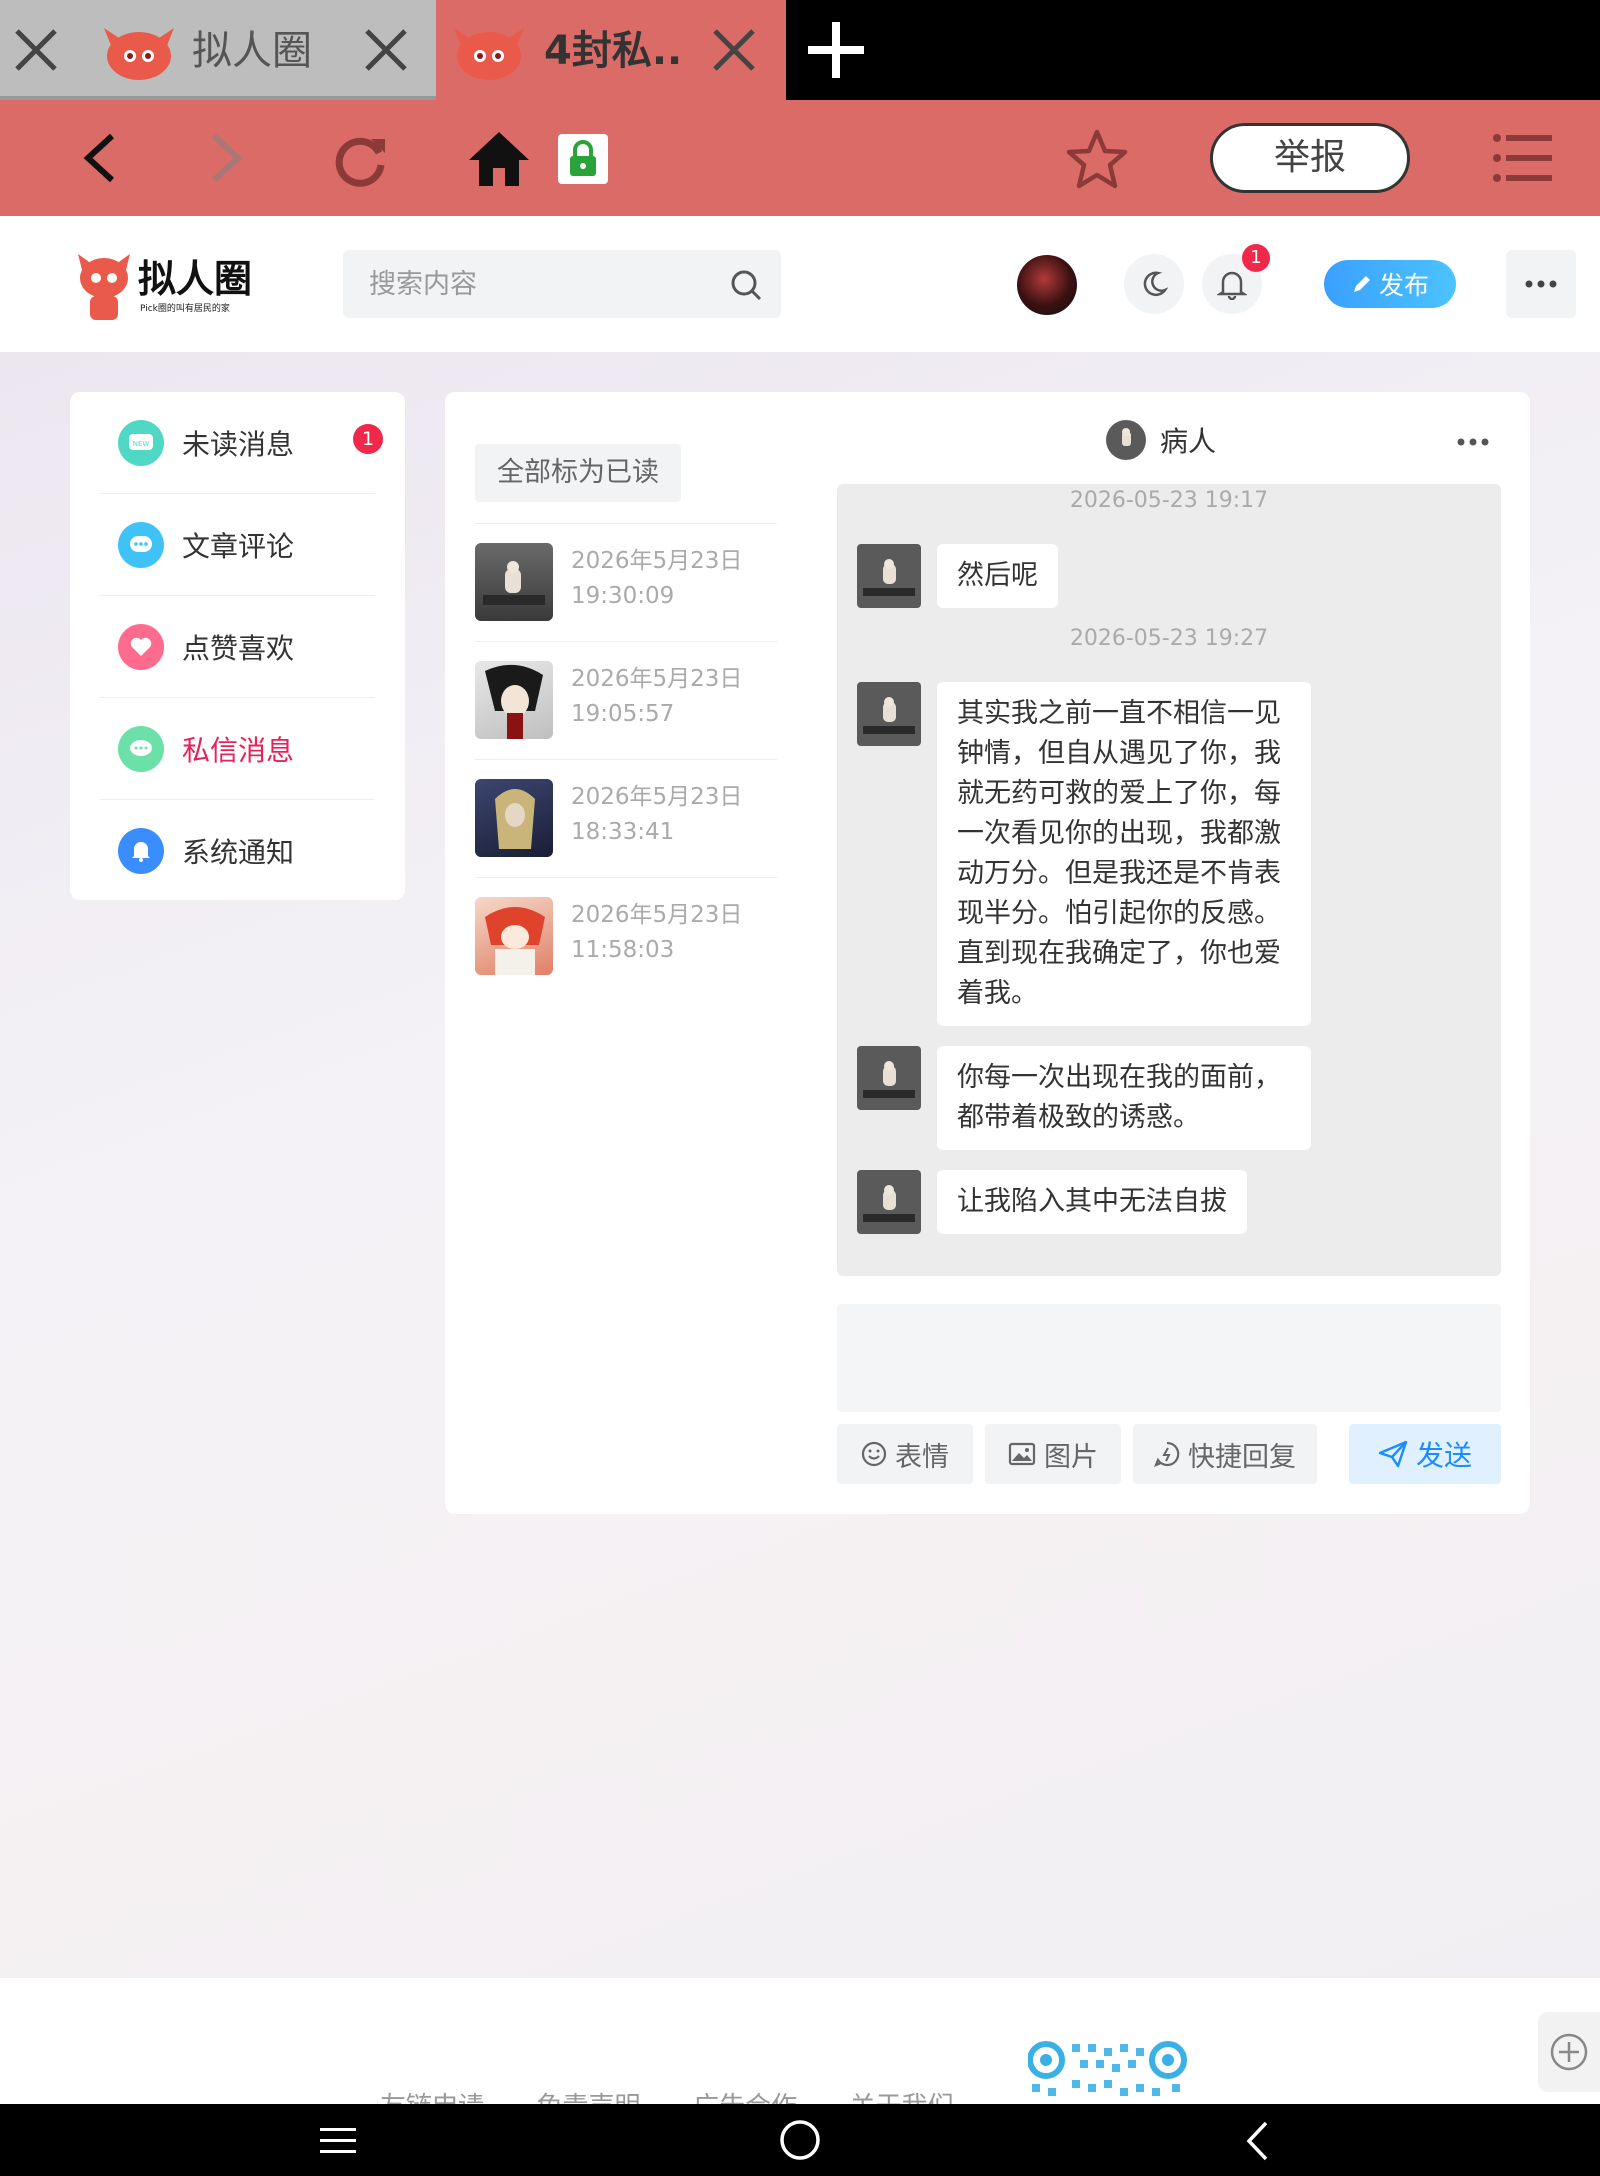  I want to click on heart-icon, so click(141, 646).